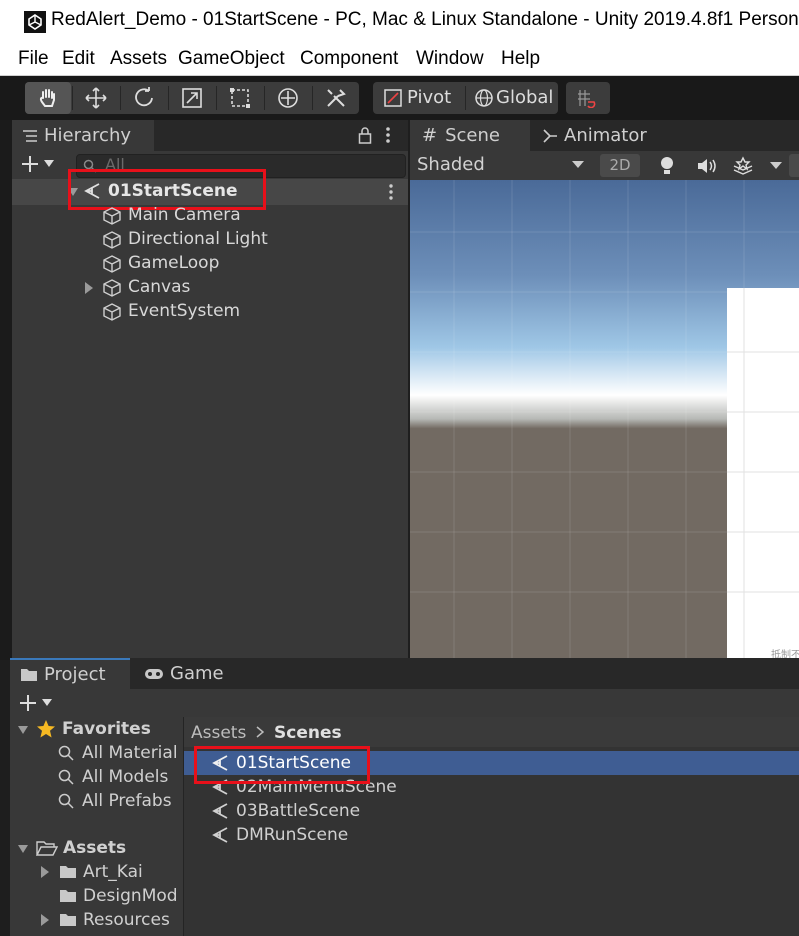 This screenshot has width=799, height=936. What do you see at coordinates (231, 59) in the screenshot?
I see `menu-gameobject: GameObject` at bounding box center [231, 59].